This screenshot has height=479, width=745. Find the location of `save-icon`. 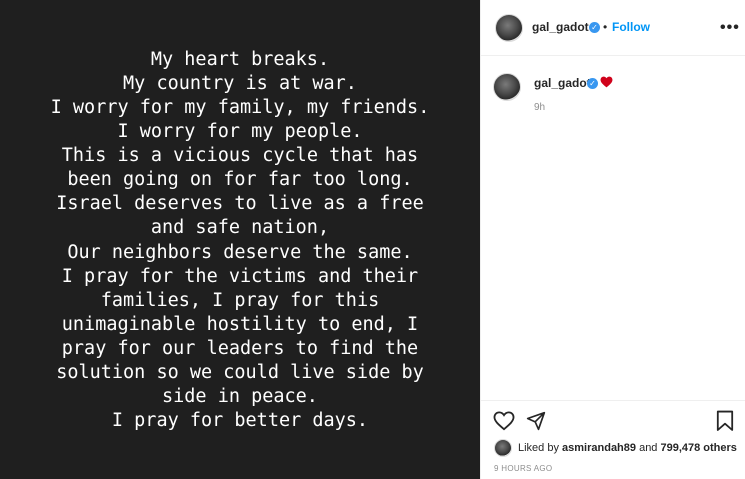

save-icon is located at coordinates (725, 421).